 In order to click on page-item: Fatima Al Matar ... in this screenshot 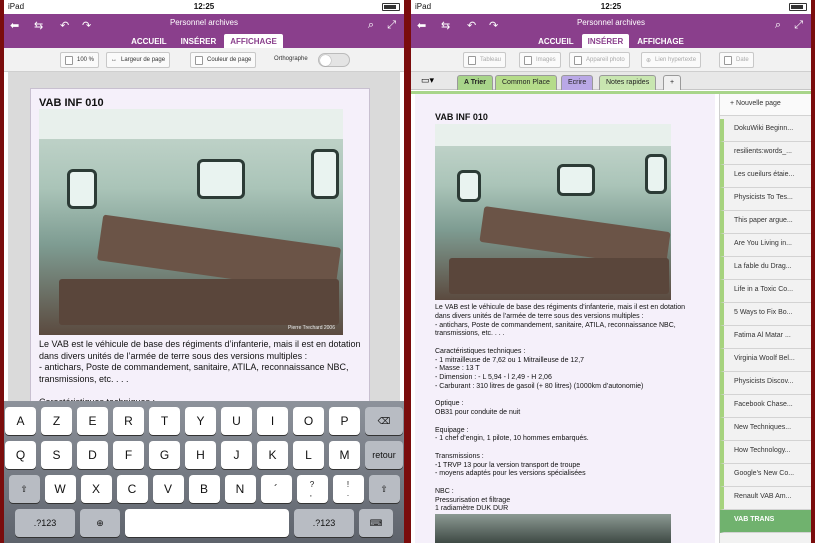, I will do `click(765, 337)`.